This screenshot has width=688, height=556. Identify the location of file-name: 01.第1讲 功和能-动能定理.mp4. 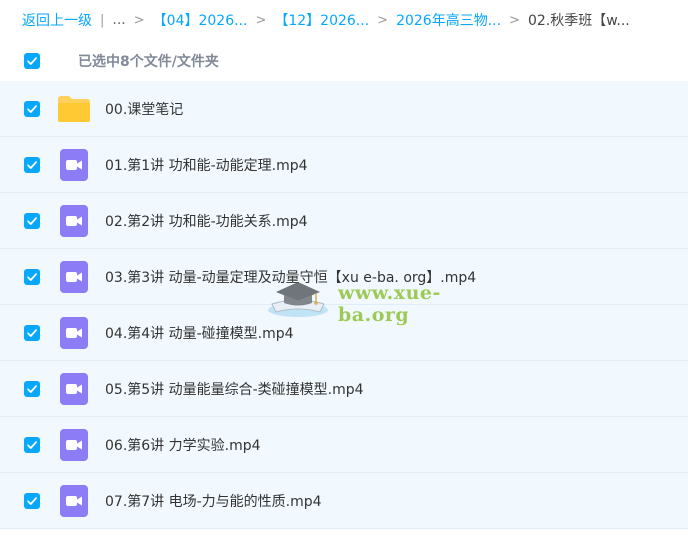
(206, 165).